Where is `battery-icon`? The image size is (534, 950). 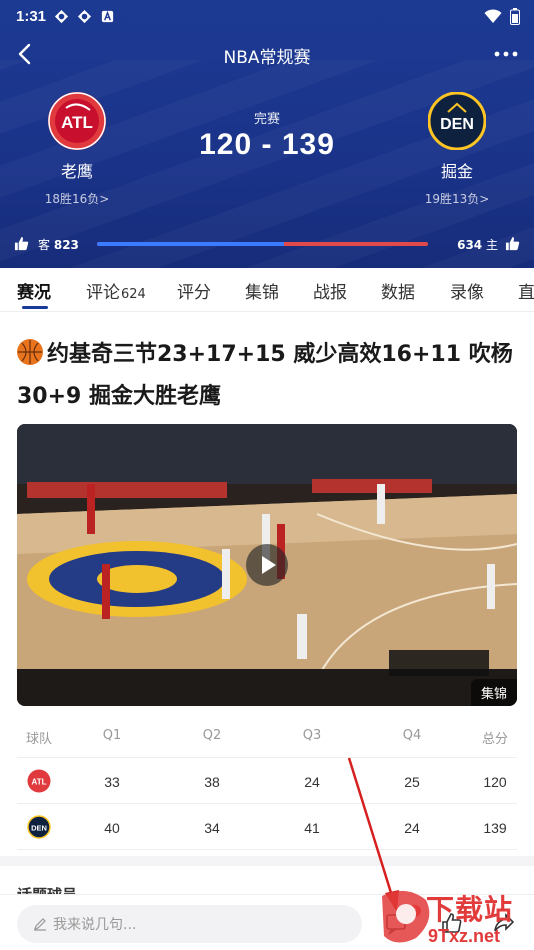
battery-icon is located at coordinates (515, 16).